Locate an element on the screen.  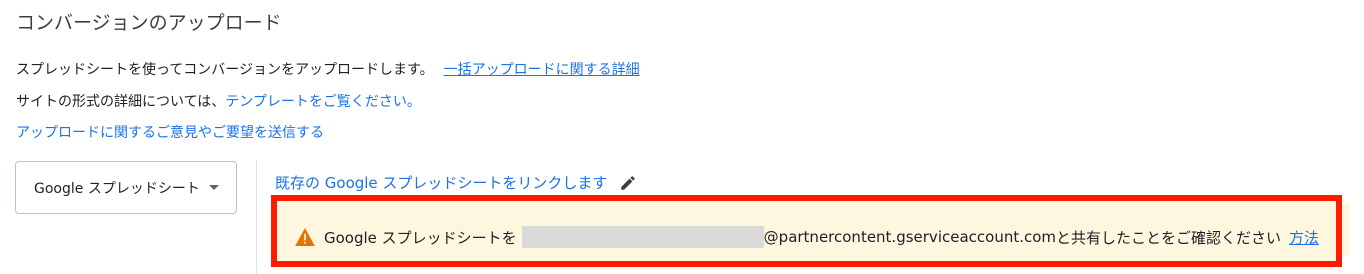
alert-prefix: Google スプレッドシートを is located at coordinates (420, 237).